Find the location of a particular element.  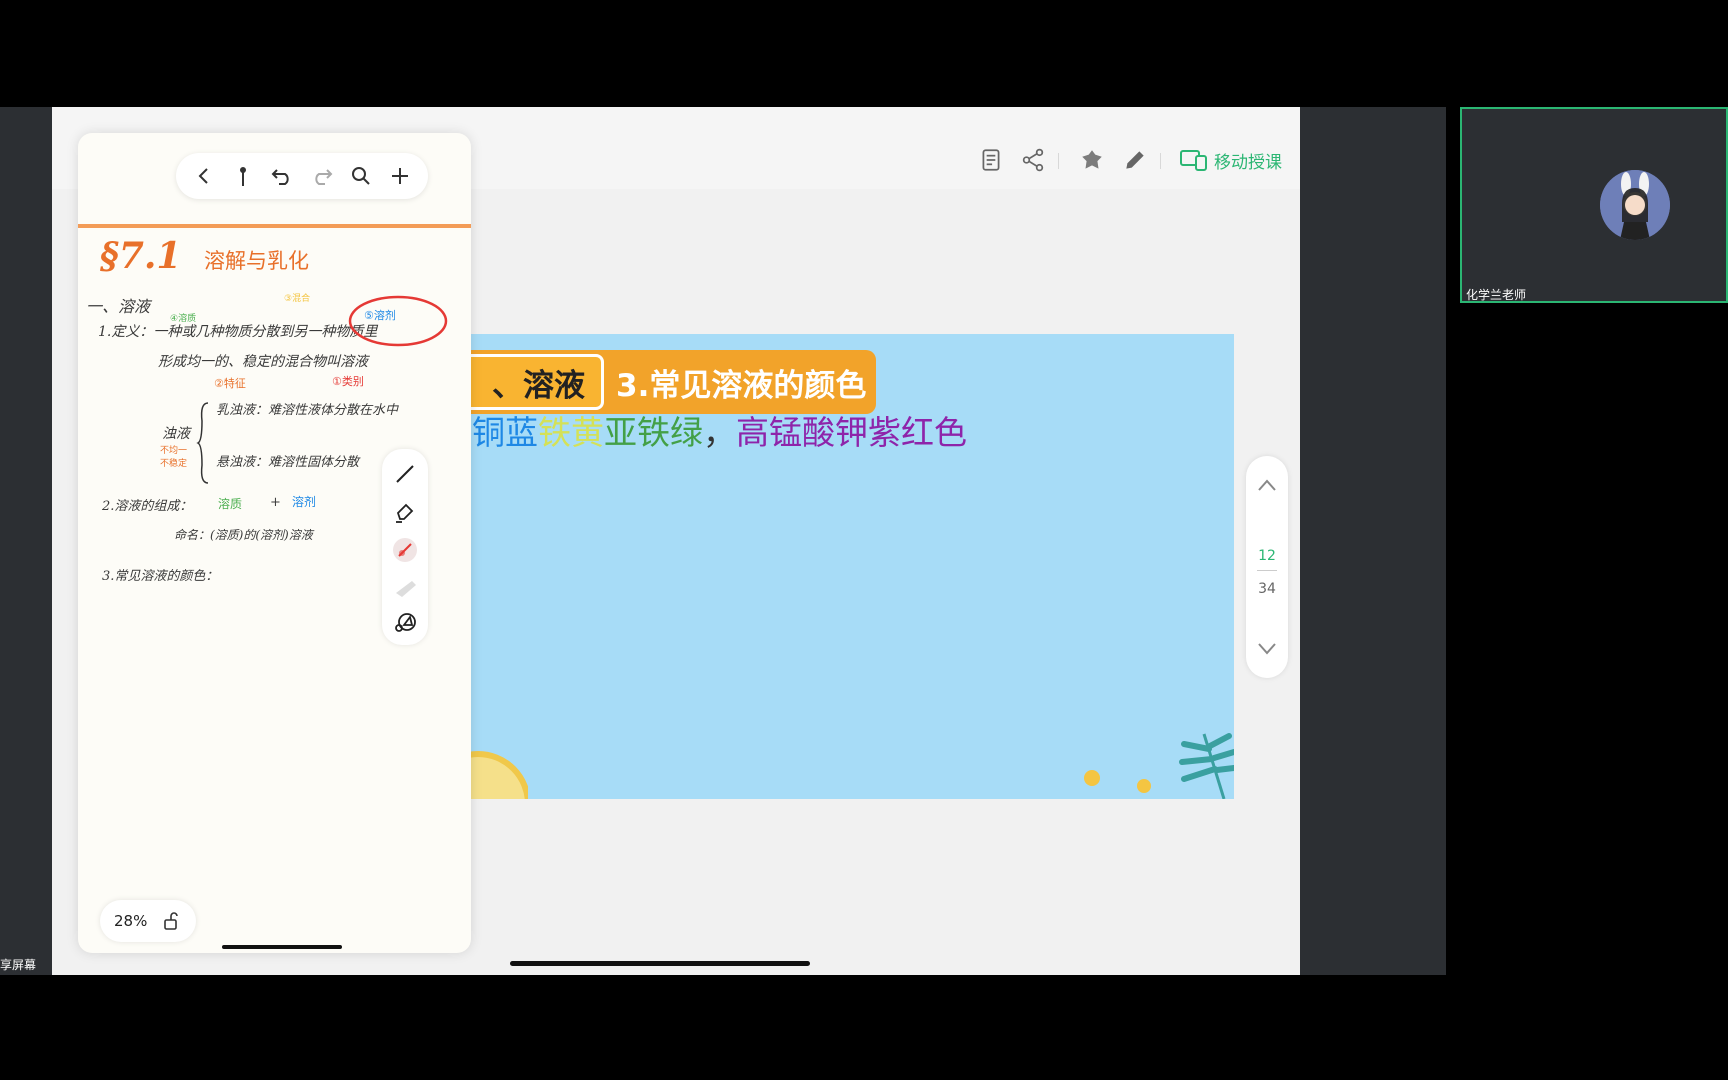

pin-button is located at coordinates (243, 176).